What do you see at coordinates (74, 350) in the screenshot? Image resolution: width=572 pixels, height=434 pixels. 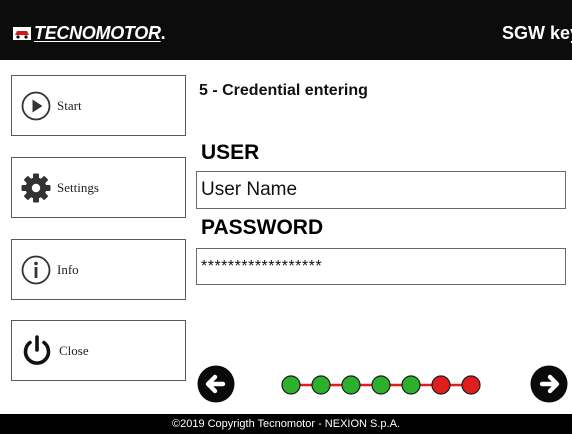 I see `close-label: Close` at bounding box center [74, 350].